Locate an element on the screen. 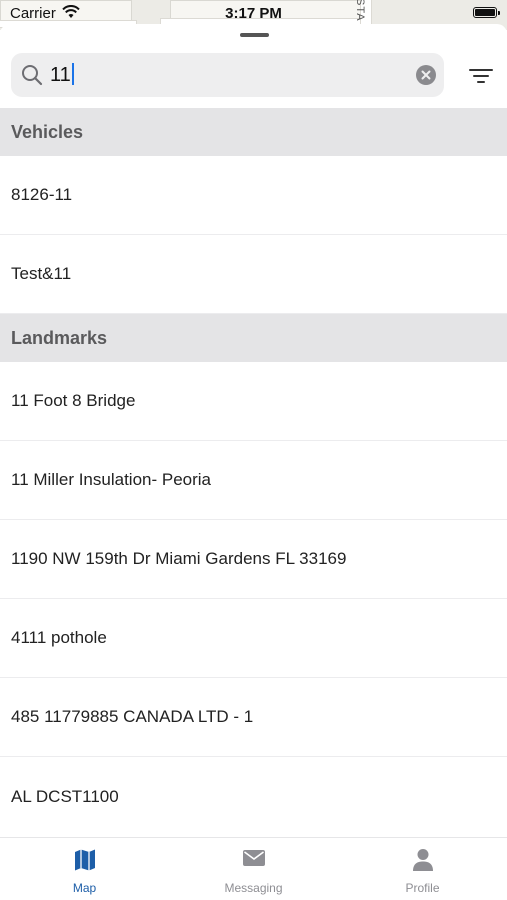 The height and width of the screenshot is (900, 507). tab-map-label: Map is located at coordinates (84, 888).